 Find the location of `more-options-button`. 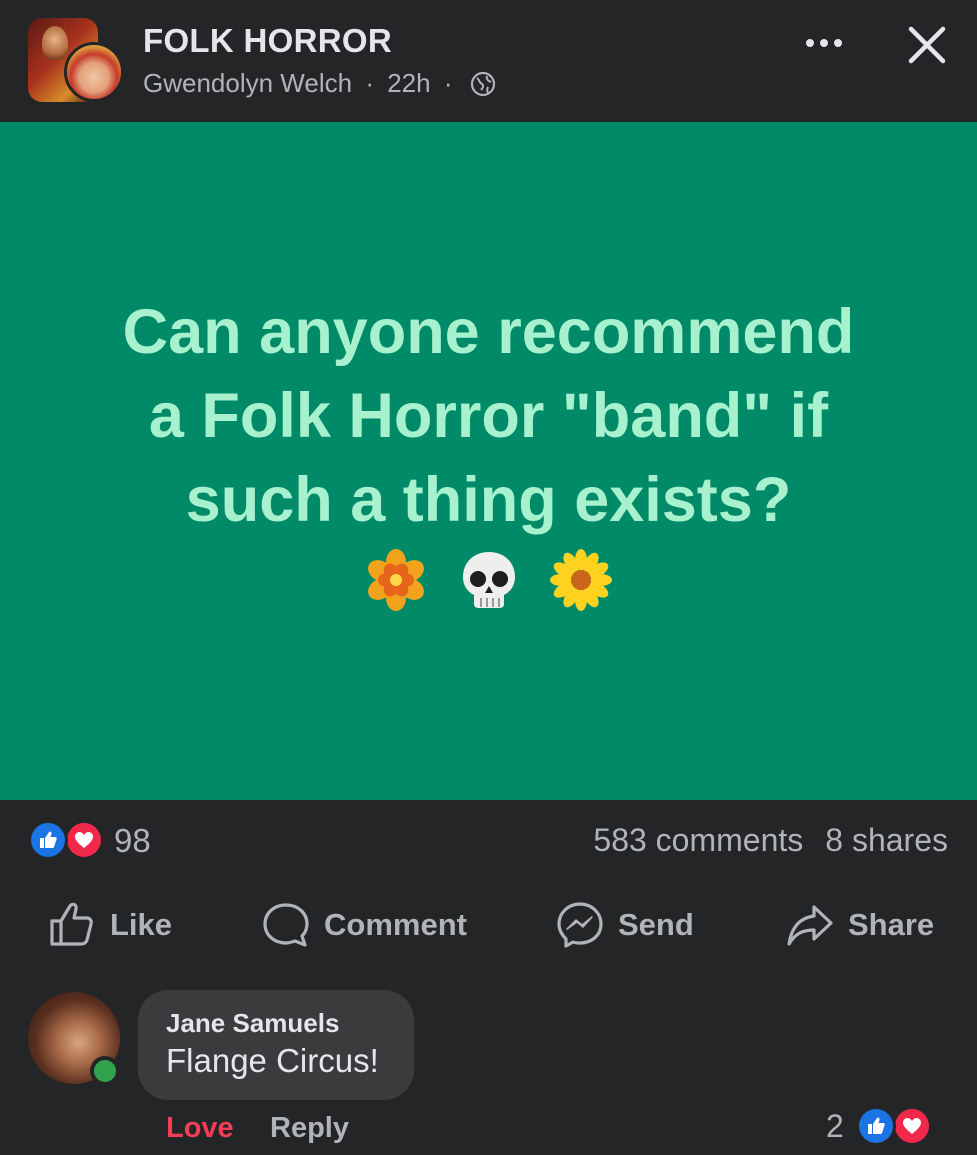

more-options-button is located at coordinates (824, 43).